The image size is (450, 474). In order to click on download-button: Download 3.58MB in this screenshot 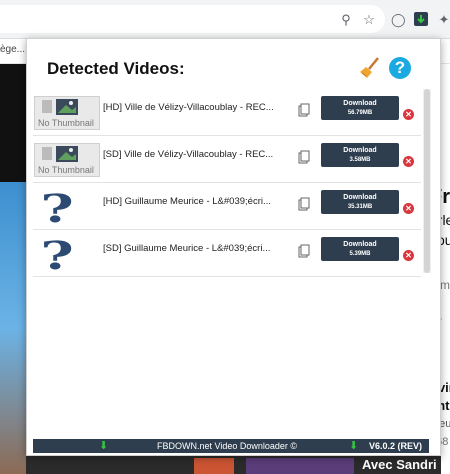, I will do `click(360, 155)`.